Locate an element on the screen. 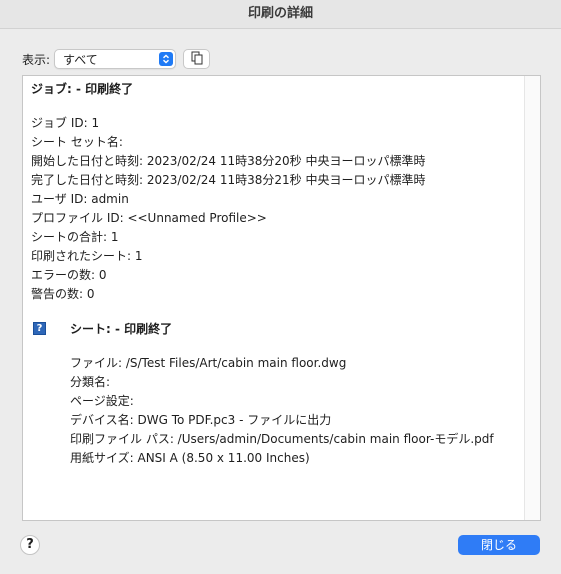  job-header: ジョブ: - 印刷終了 is located at coordinates (82, 89).